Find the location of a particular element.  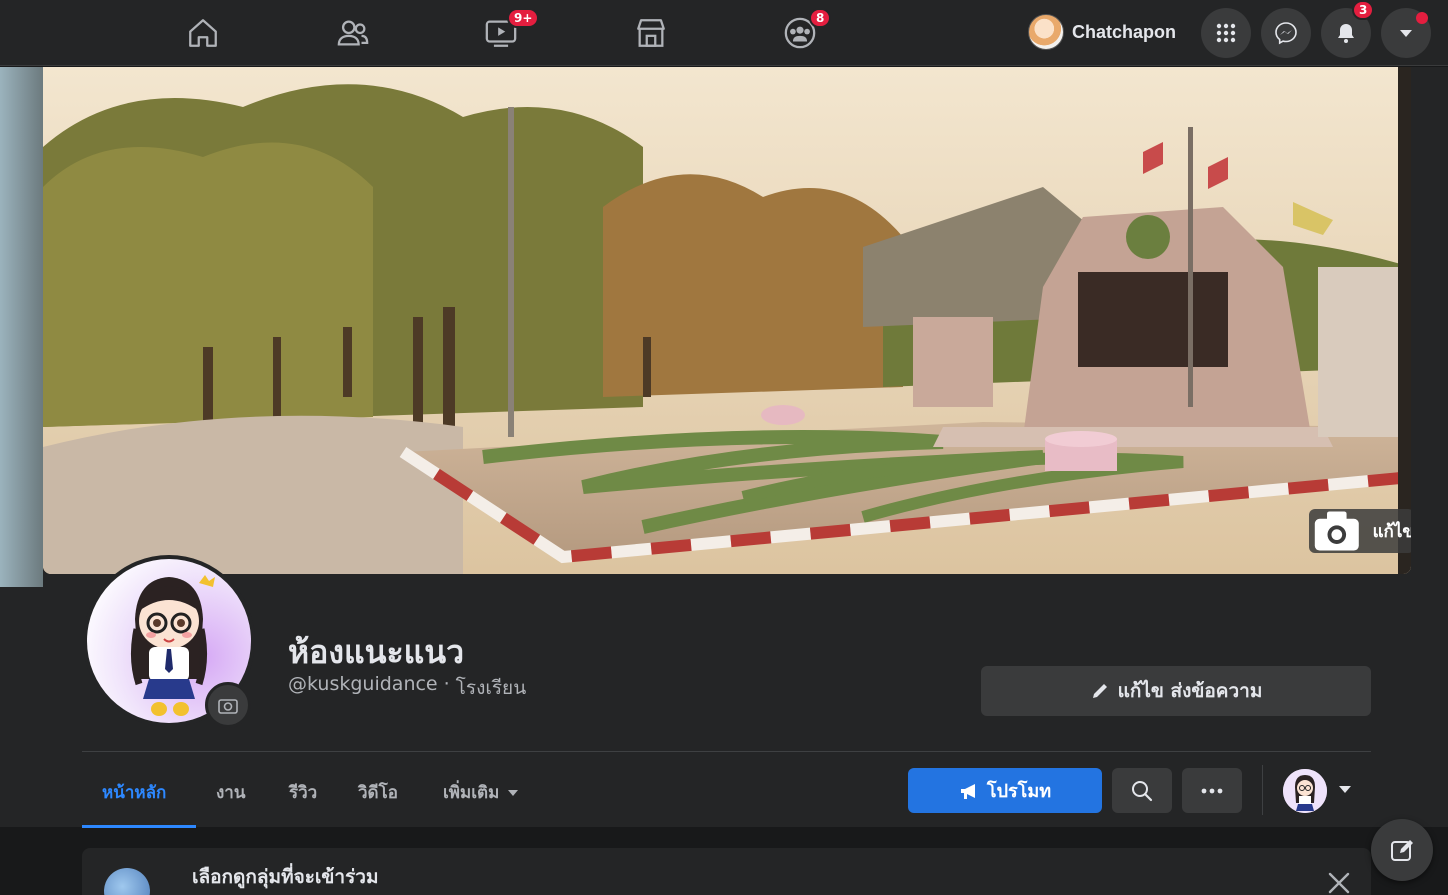

edit-send-message-label: แก้ไข ส่งข้อความ is located at coordinates (1190, 691).